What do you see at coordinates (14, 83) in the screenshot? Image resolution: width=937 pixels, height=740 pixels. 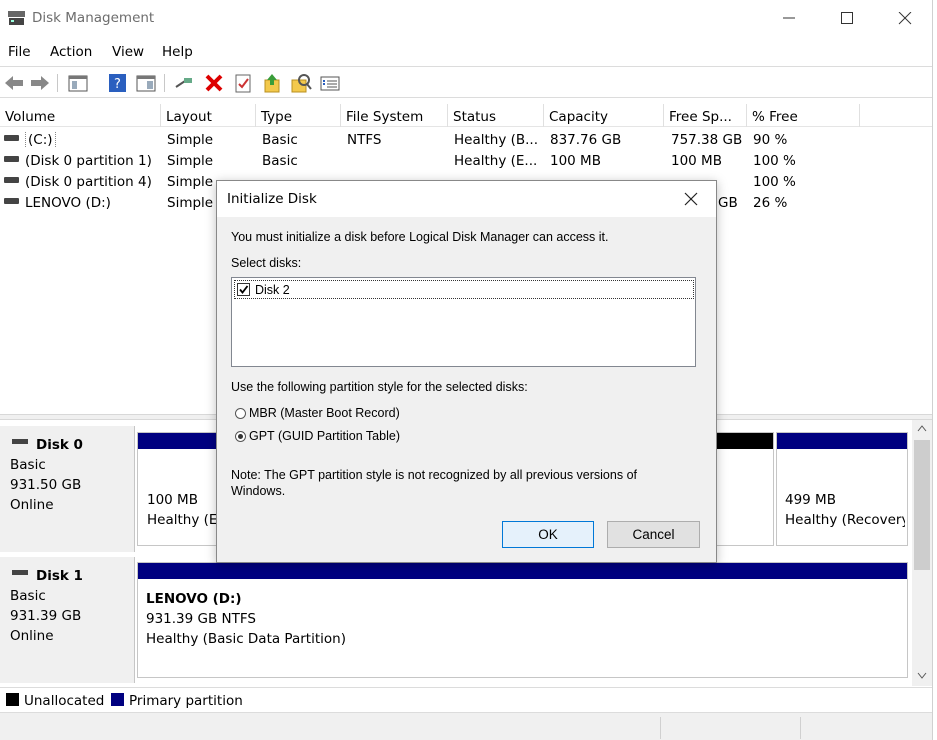 I see `back-arrow-icon` at bounding box center [14, 83].